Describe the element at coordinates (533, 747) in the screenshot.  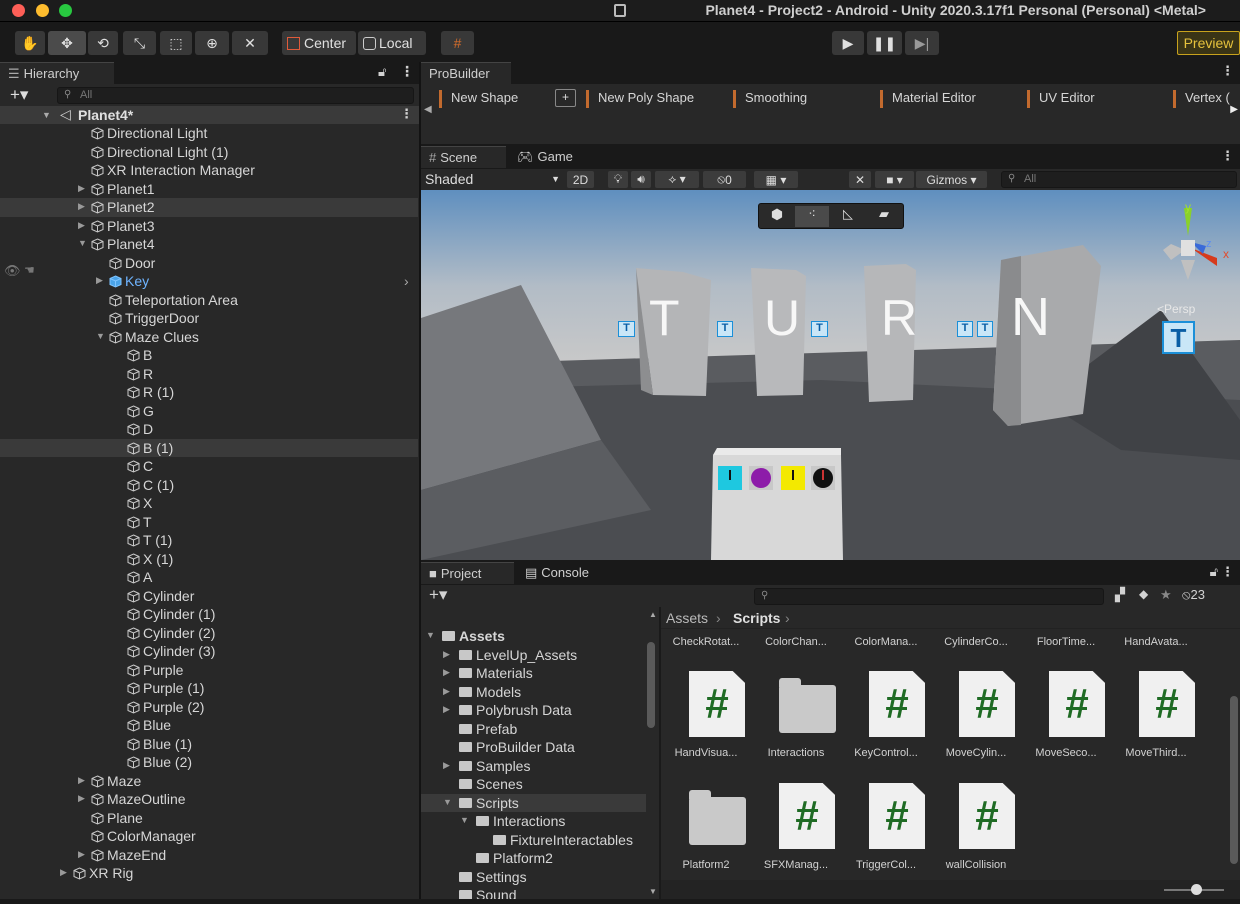
I see `project-tree-item: ProBuilder Data` at that location.